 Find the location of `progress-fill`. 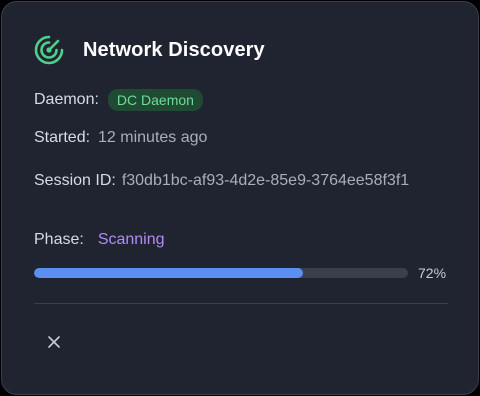

progress-fill is located at coordinates (169, 273).